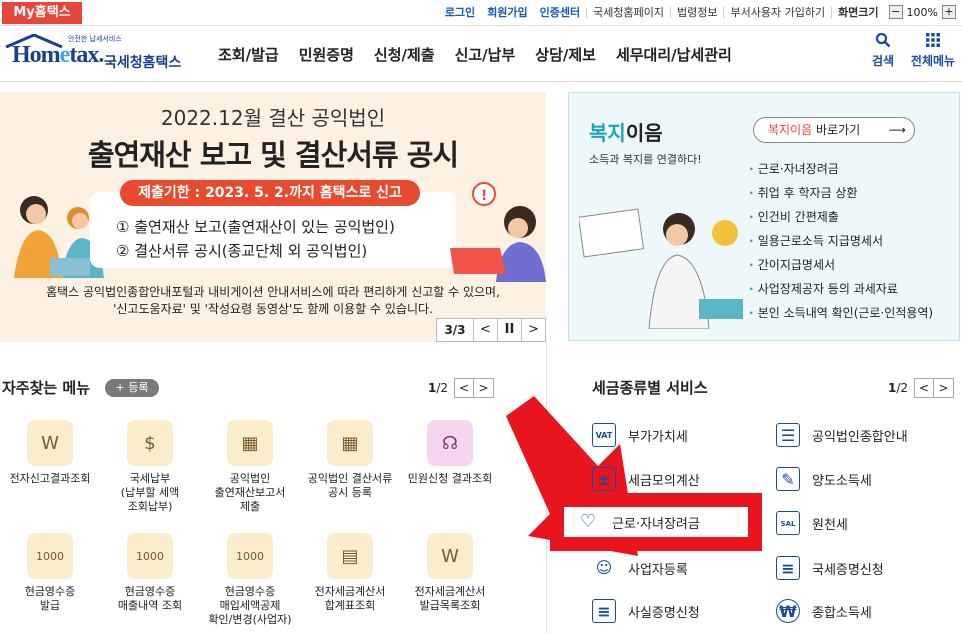 The image size is (962, 633). What do you see at coordinates (841, 169) in the screenshot?
I see `welfare-item: 근로·자녀장려금` at bounding box center [841, 169].